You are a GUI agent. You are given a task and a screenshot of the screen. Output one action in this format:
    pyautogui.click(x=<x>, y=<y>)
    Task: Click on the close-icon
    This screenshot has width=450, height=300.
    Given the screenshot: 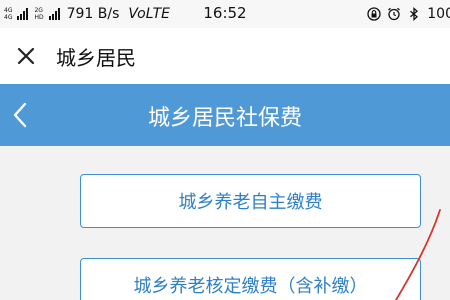 What is the action you would take?
    pyautogui.click(x=26, y=56)
    